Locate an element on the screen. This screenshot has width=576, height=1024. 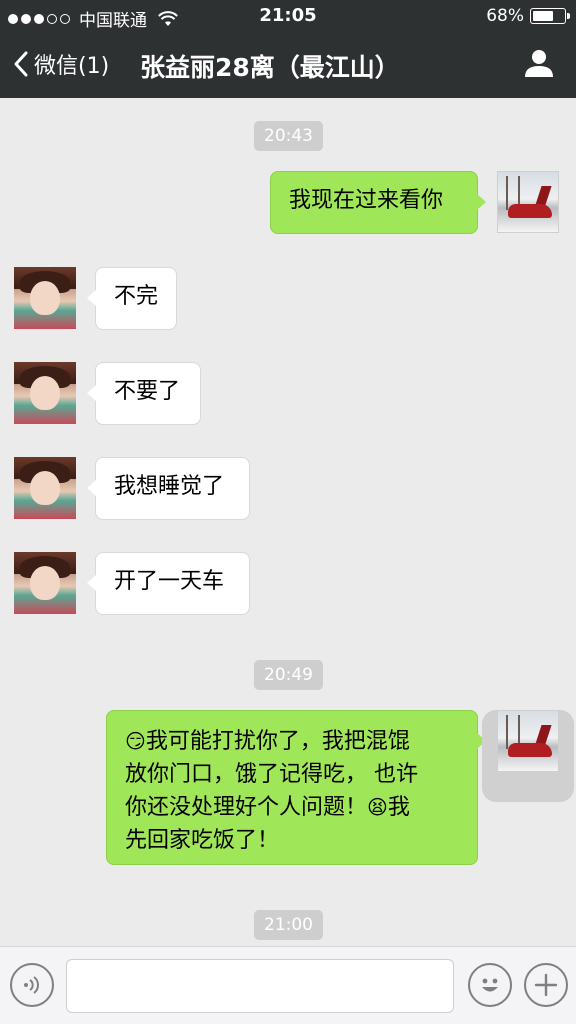
plus-button is located at coordinates (546, 985).